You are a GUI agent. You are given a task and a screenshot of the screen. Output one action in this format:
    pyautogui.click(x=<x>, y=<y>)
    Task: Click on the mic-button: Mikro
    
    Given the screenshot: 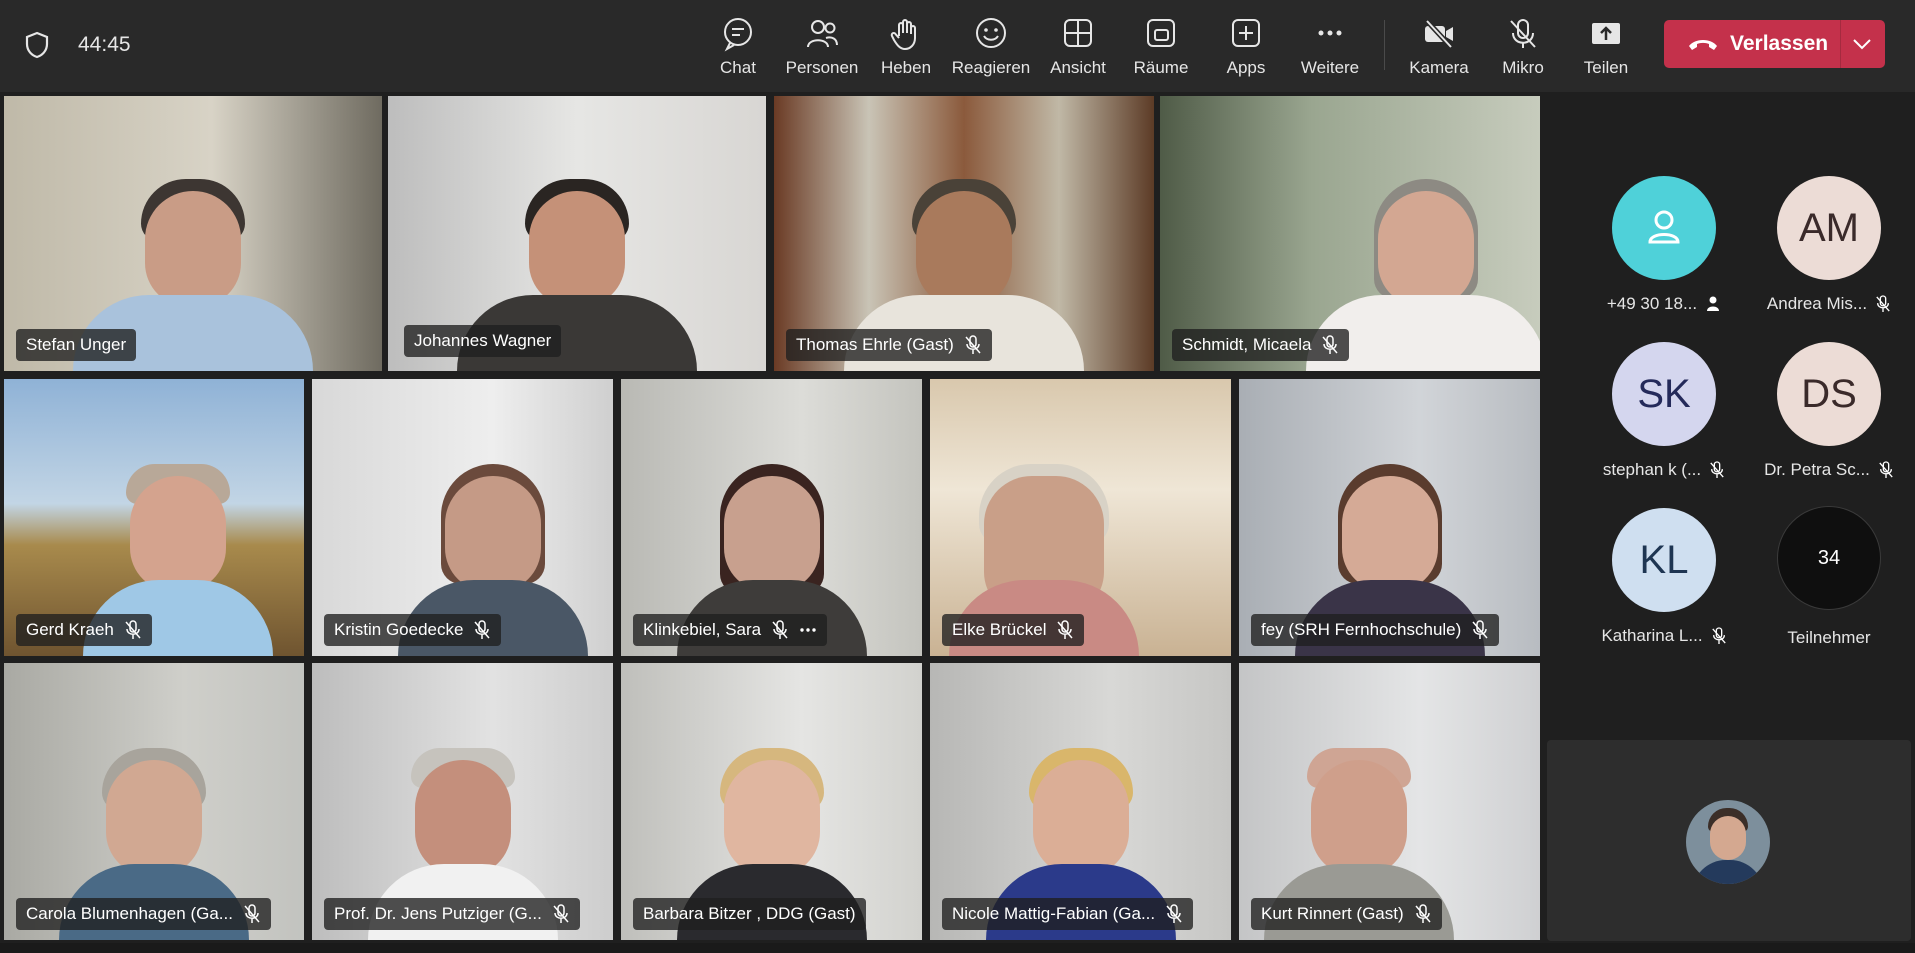 What is the action you would take?
    pyautogui.click(x=1523, y=46)
    